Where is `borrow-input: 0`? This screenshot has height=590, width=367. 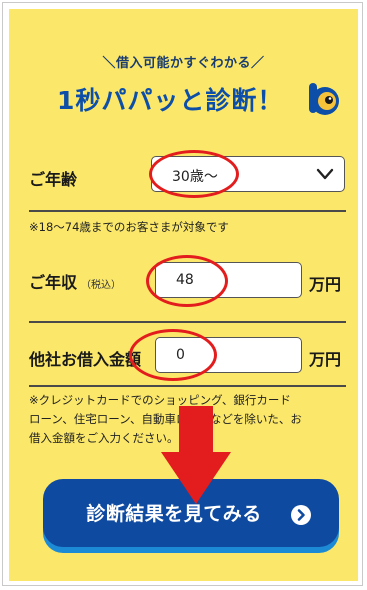 borrow-input: 0 is located at coordinates (228, 355).